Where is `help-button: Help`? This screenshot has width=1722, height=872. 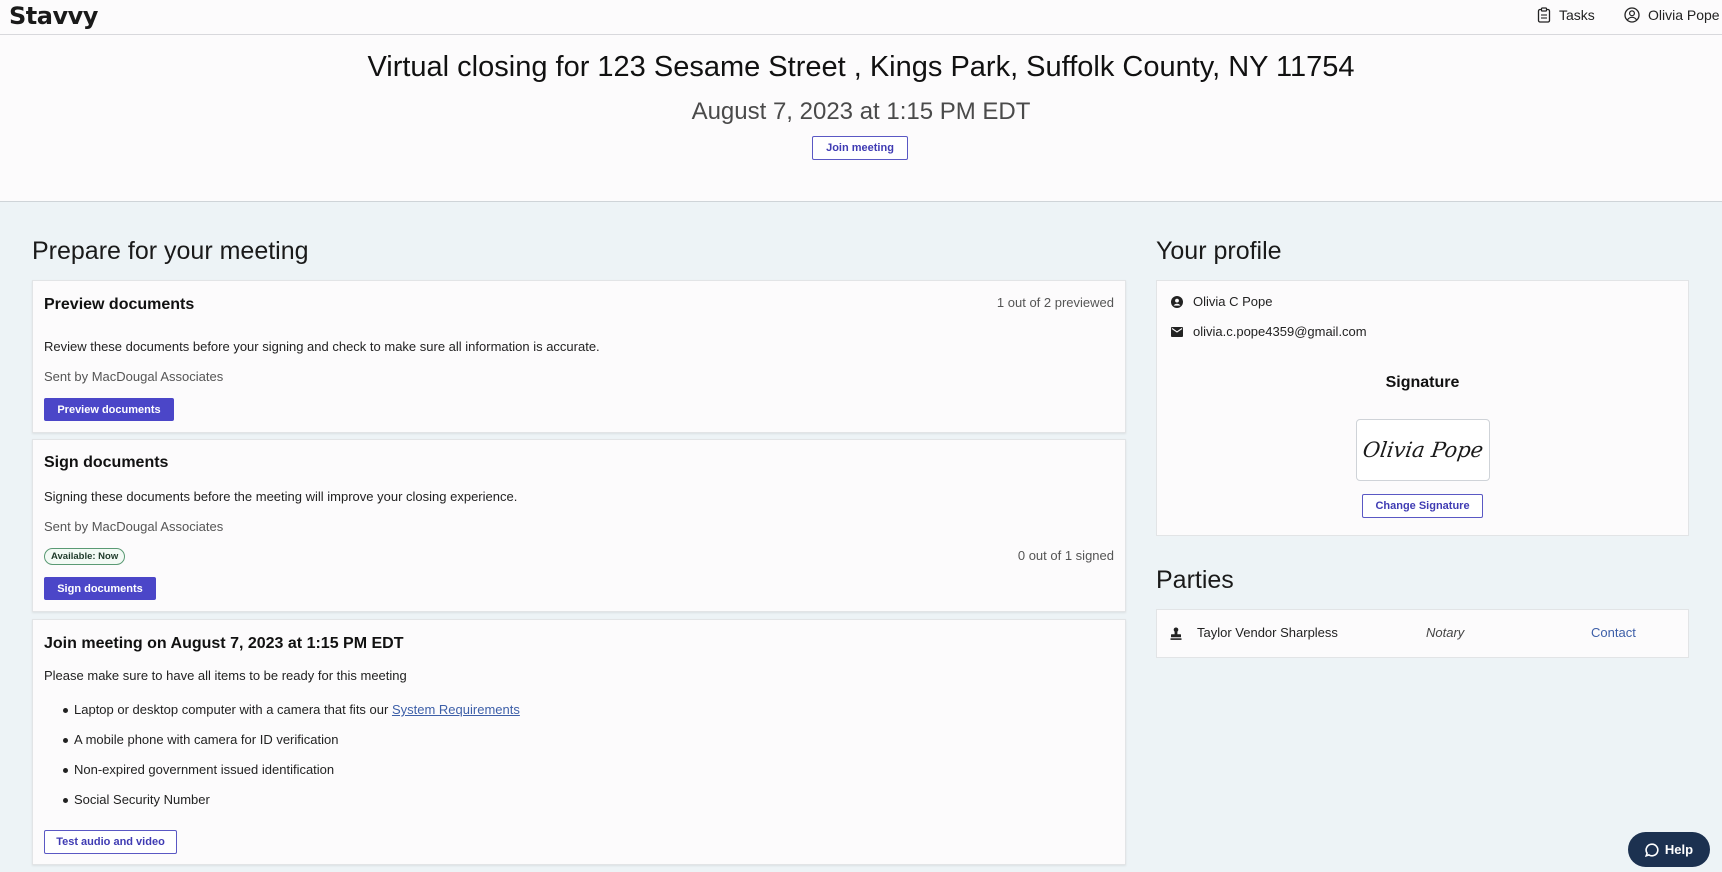 help-button: Help is located at coordinates (1669, 849).